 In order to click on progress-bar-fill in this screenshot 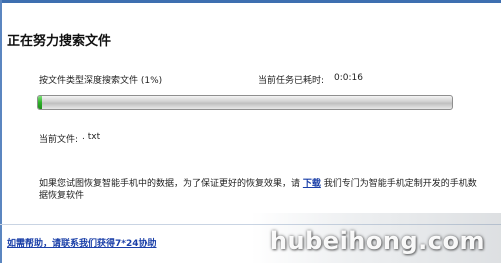, I will do `click(40, 102)`.